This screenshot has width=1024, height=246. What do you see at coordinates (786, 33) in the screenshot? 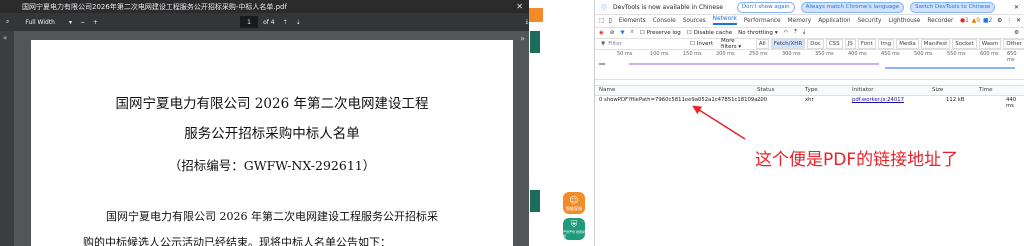
I see `wifi-icon: ◠` at bounding box center [786, 33].